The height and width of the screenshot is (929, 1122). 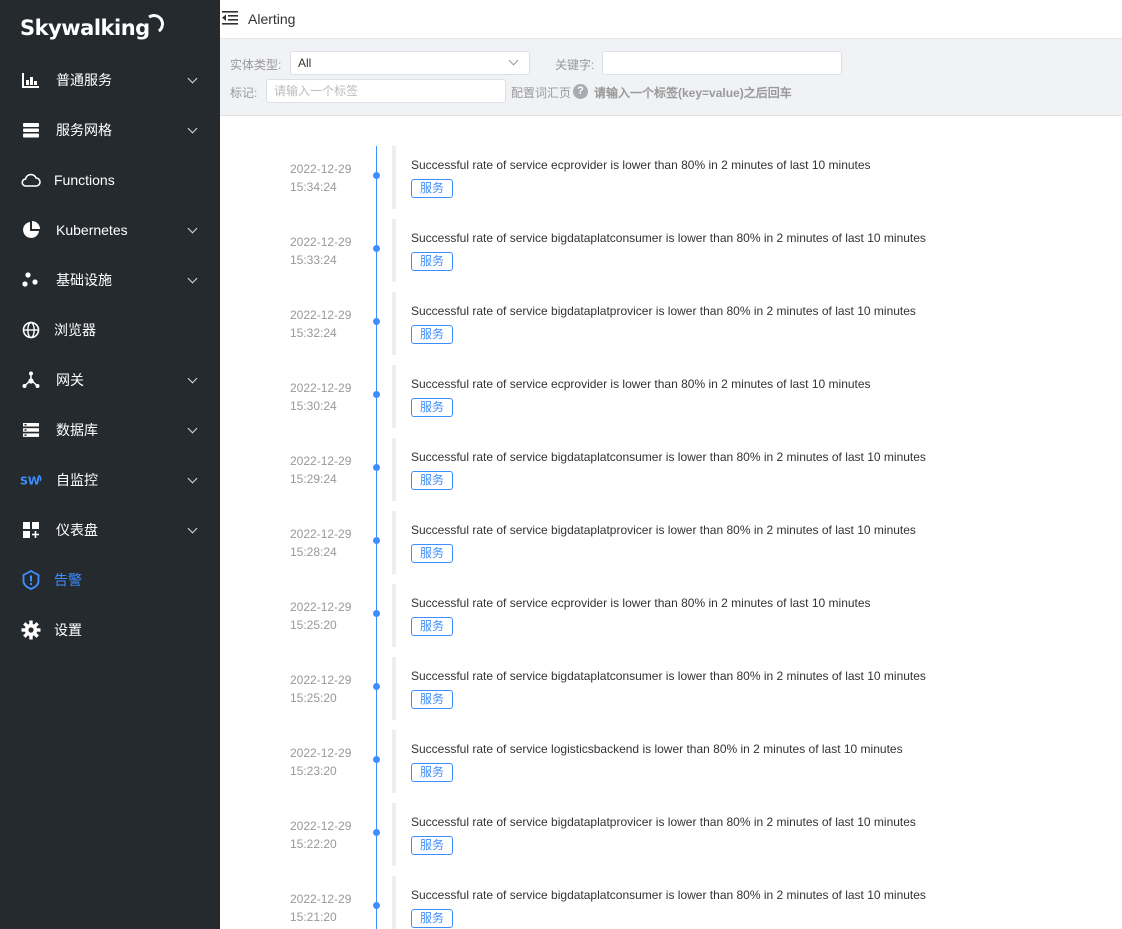 What do you see at coordinates (110, 630) in the screenshot?
I see `sidebar-item-11: 设置` at bounding box center [110, 630].